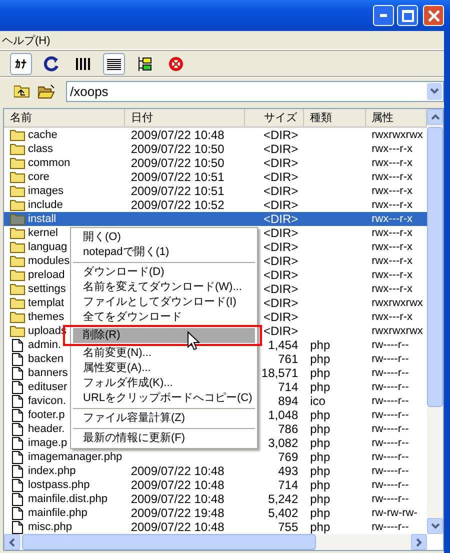 The width and height of the screenshot is (450, 553). Describe the element at coordinates (184, 117) in the screenshot. I see `column-header: 日付` at that location.